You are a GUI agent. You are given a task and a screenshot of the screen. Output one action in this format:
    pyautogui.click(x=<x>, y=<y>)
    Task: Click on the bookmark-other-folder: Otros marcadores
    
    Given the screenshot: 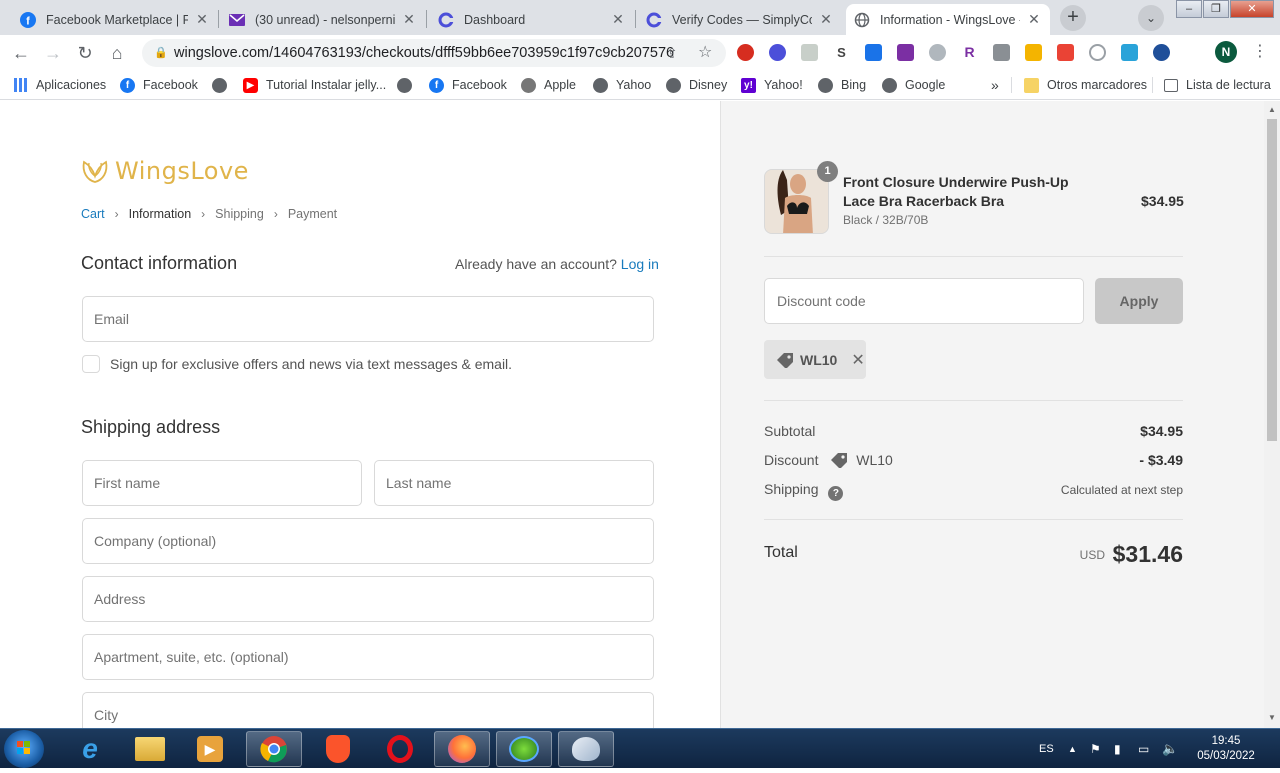 What is the action you would take?
    pyautogui.click(x=1085, y=85)
    